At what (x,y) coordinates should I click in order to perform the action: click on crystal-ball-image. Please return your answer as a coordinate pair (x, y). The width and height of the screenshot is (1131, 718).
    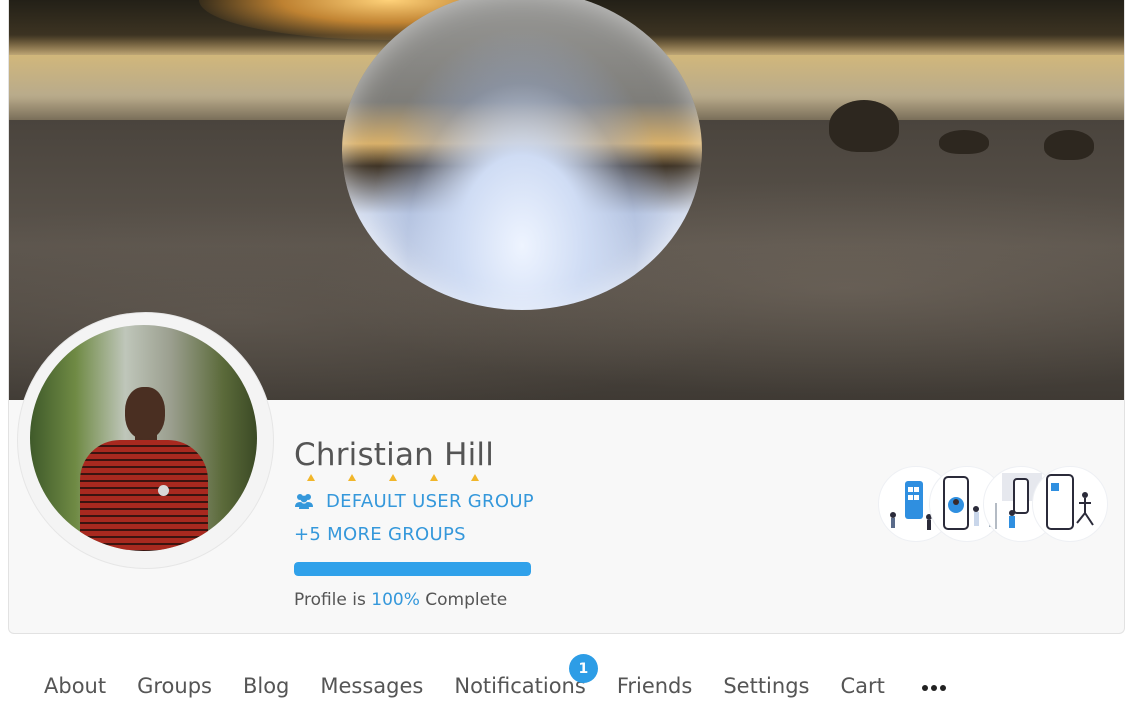
    Looking at the image, I should click on (522, 155).